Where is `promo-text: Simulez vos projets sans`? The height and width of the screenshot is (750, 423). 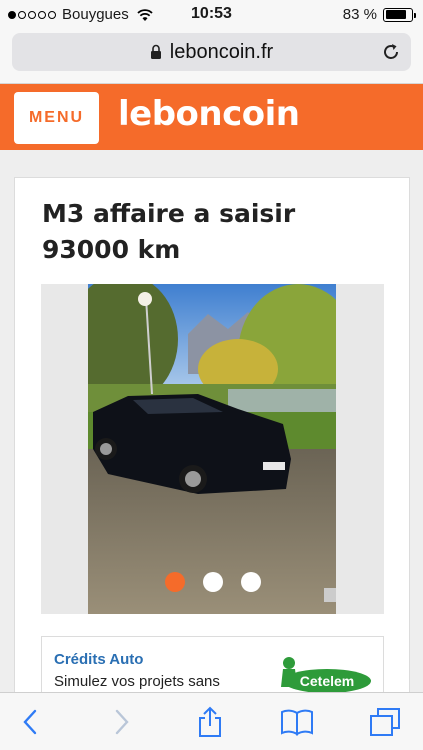
promo-text: Simulez vos projets sans is located at coordinates (137, 681).